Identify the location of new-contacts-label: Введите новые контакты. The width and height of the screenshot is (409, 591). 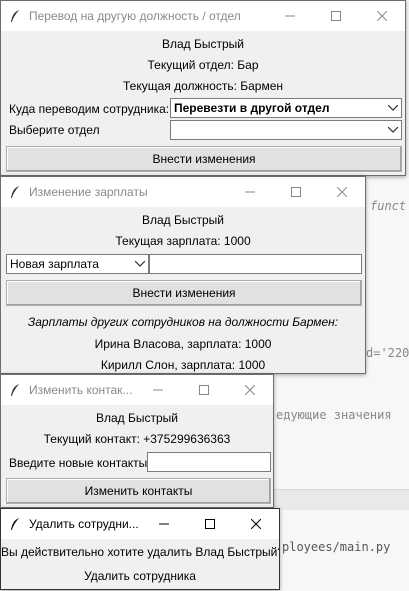
(78, 463).